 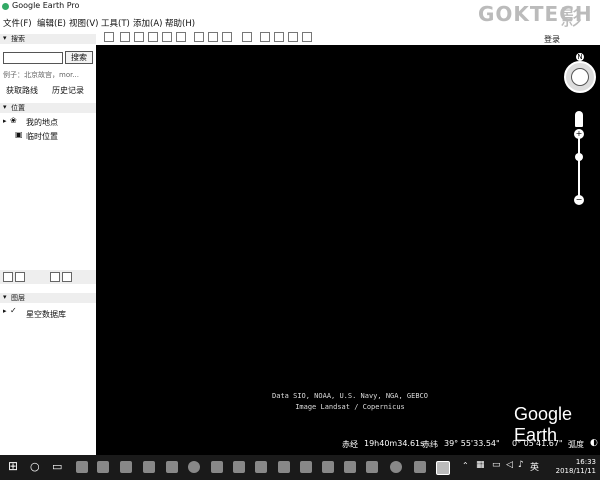 I want to click on folder-icon: ❀, so click(x=13, y=120).